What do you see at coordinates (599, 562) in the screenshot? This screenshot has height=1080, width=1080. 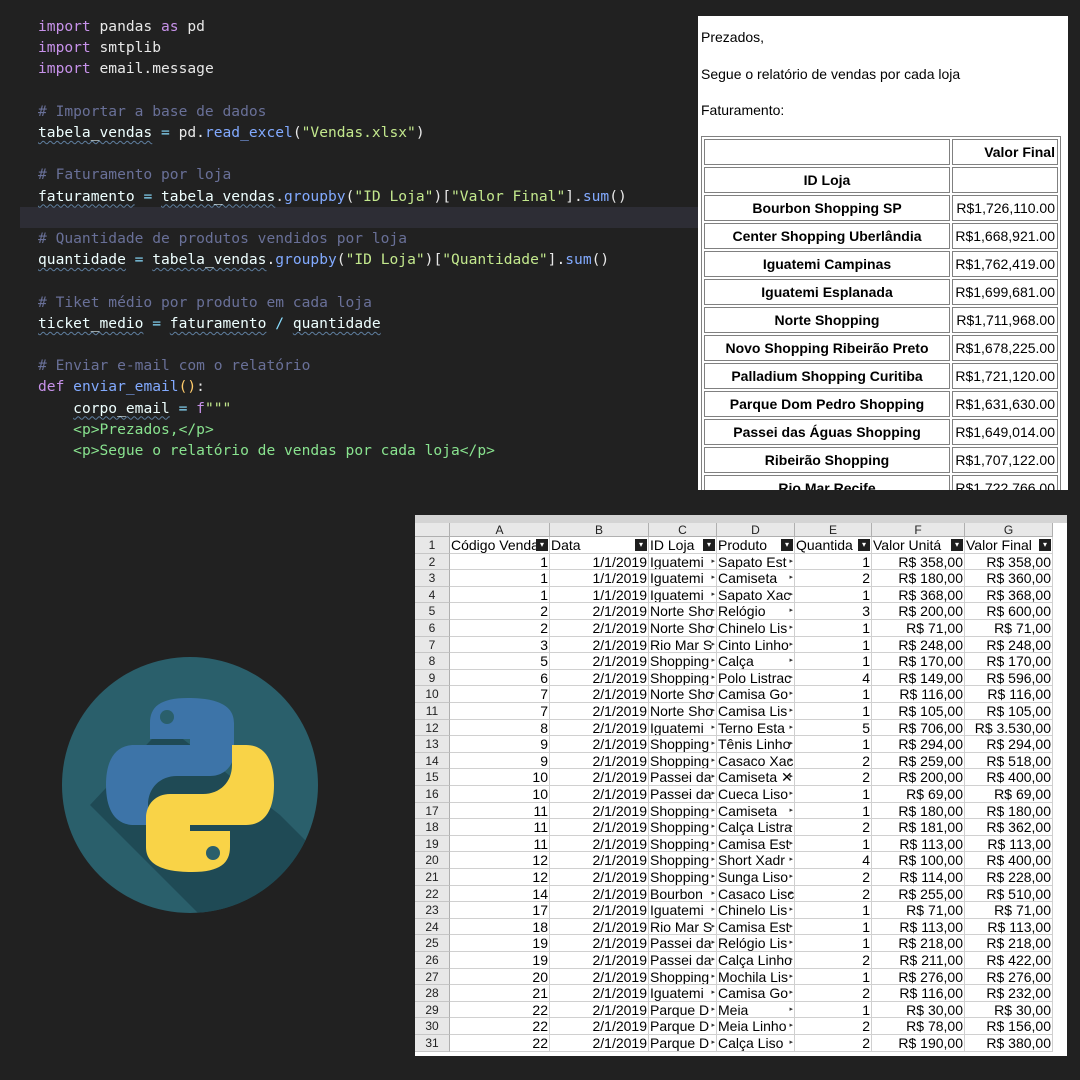 I see `table-cell: 1/1/2019` at bounding box center [599, 562].